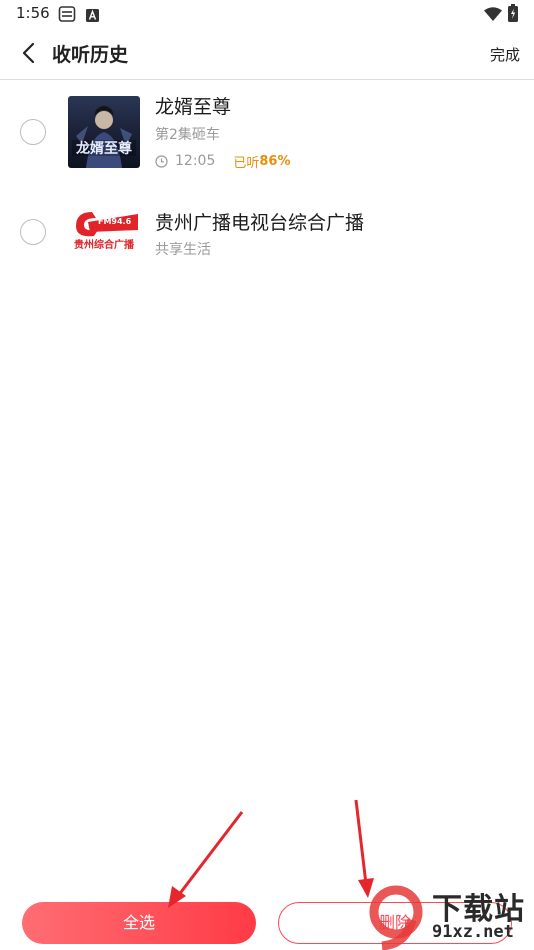 The image size is (534, 950). I want to click on watermark-9-icon, so click(396, 917).